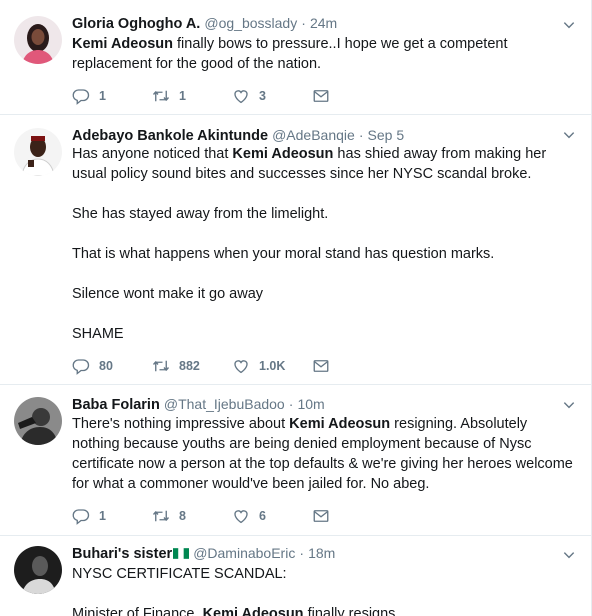  What do you see at coordinates (200, 214) in the screenshot?
I see `paragraph: She has stayed away from the limelight.` at bounding box center [200, 214].